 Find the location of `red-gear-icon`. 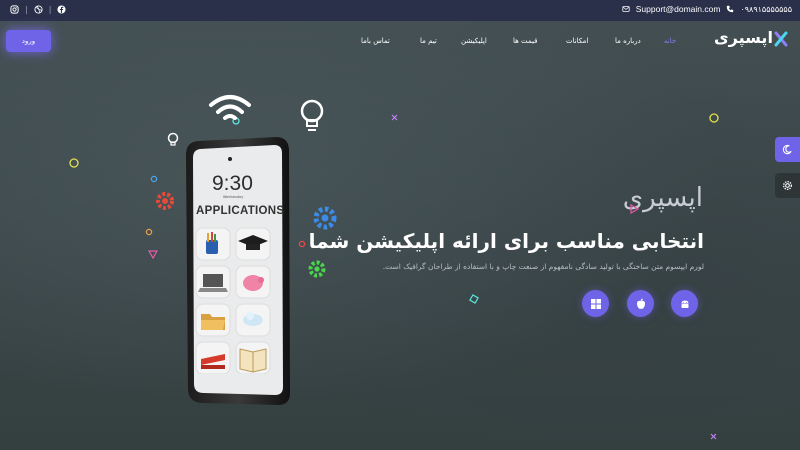

red-gear-icon is located at coordinates (165, 201).